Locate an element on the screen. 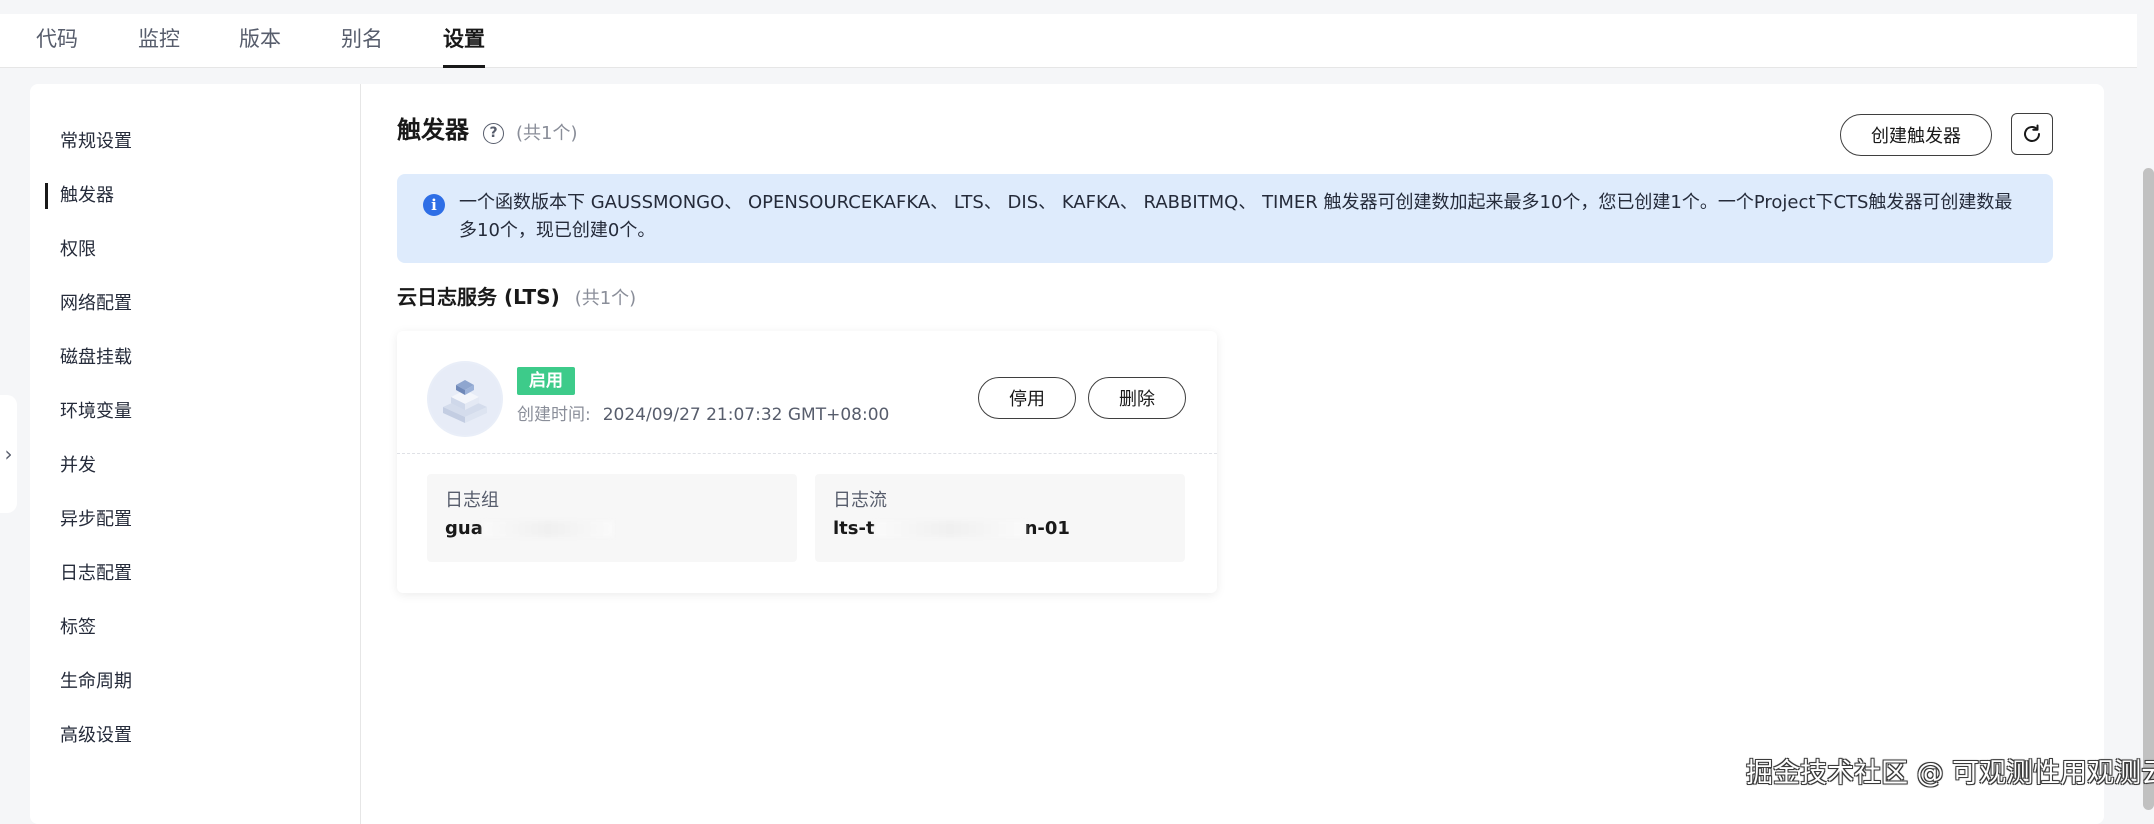 The width and height of the screenshot is (2154, 824). chevron-right-icon: › is located at coordinates (8, 454).